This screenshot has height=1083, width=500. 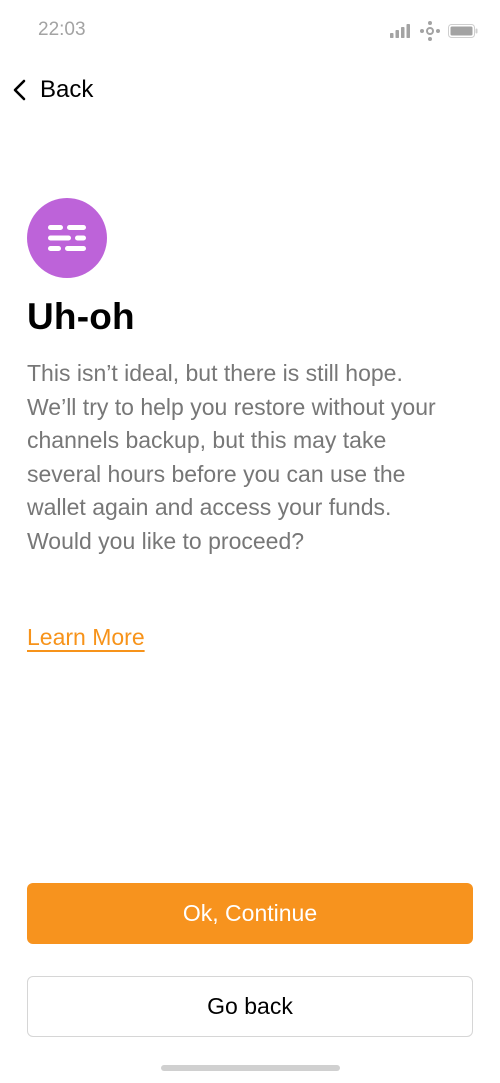 I want to click on back-button: Back, so click(x=51, y=90).